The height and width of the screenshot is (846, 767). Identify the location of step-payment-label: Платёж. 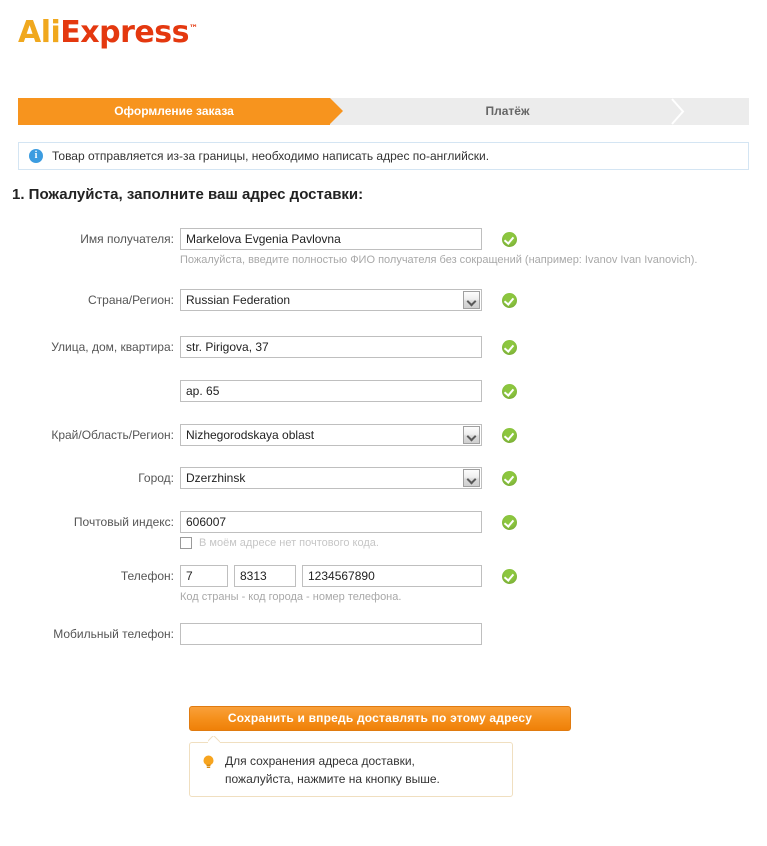
(507, 111).